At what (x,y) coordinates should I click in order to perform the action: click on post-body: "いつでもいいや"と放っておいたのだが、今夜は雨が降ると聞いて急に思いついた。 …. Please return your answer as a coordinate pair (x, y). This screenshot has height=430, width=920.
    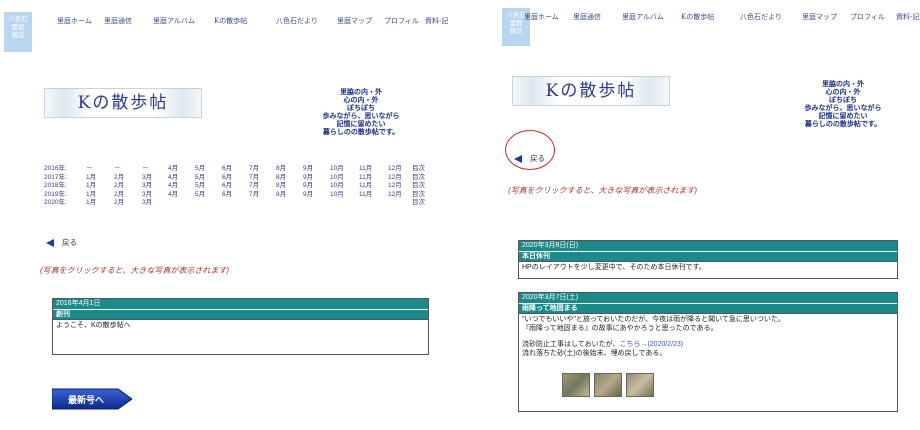
    Looking at the image, I should click on (708, 363).